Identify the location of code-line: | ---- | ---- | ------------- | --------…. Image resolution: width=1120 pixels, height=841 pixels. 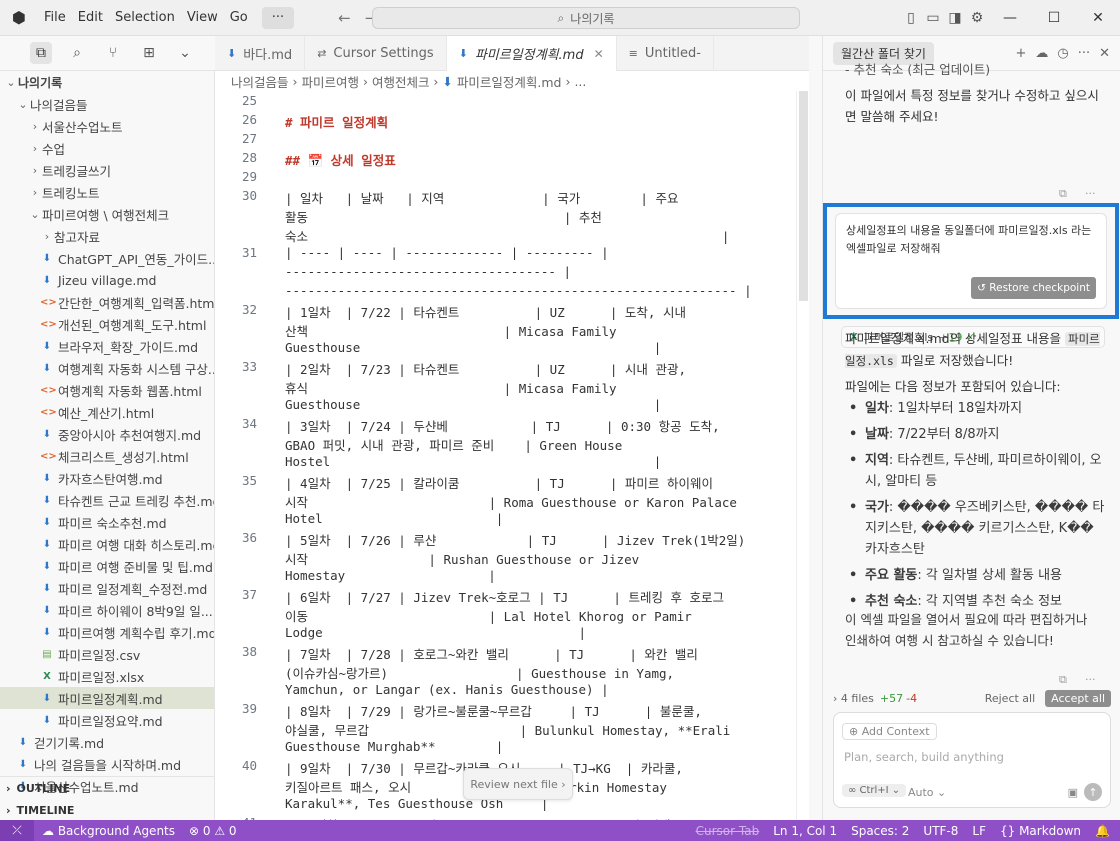
(527, 252).